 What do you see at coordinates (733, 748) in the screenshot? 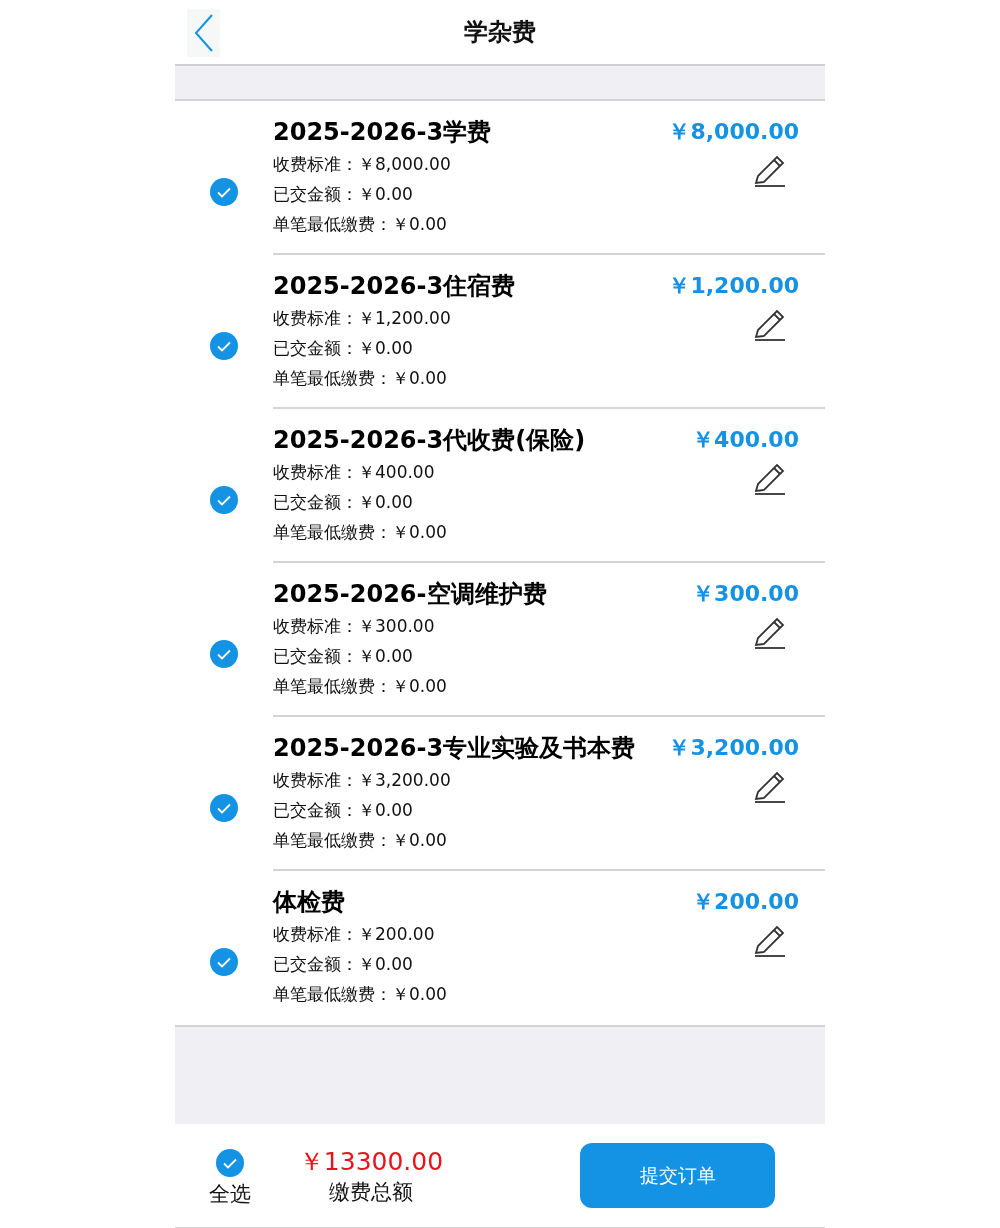
I see `fee-amount: ￥3,200.00` at bounding box center [733, 748].